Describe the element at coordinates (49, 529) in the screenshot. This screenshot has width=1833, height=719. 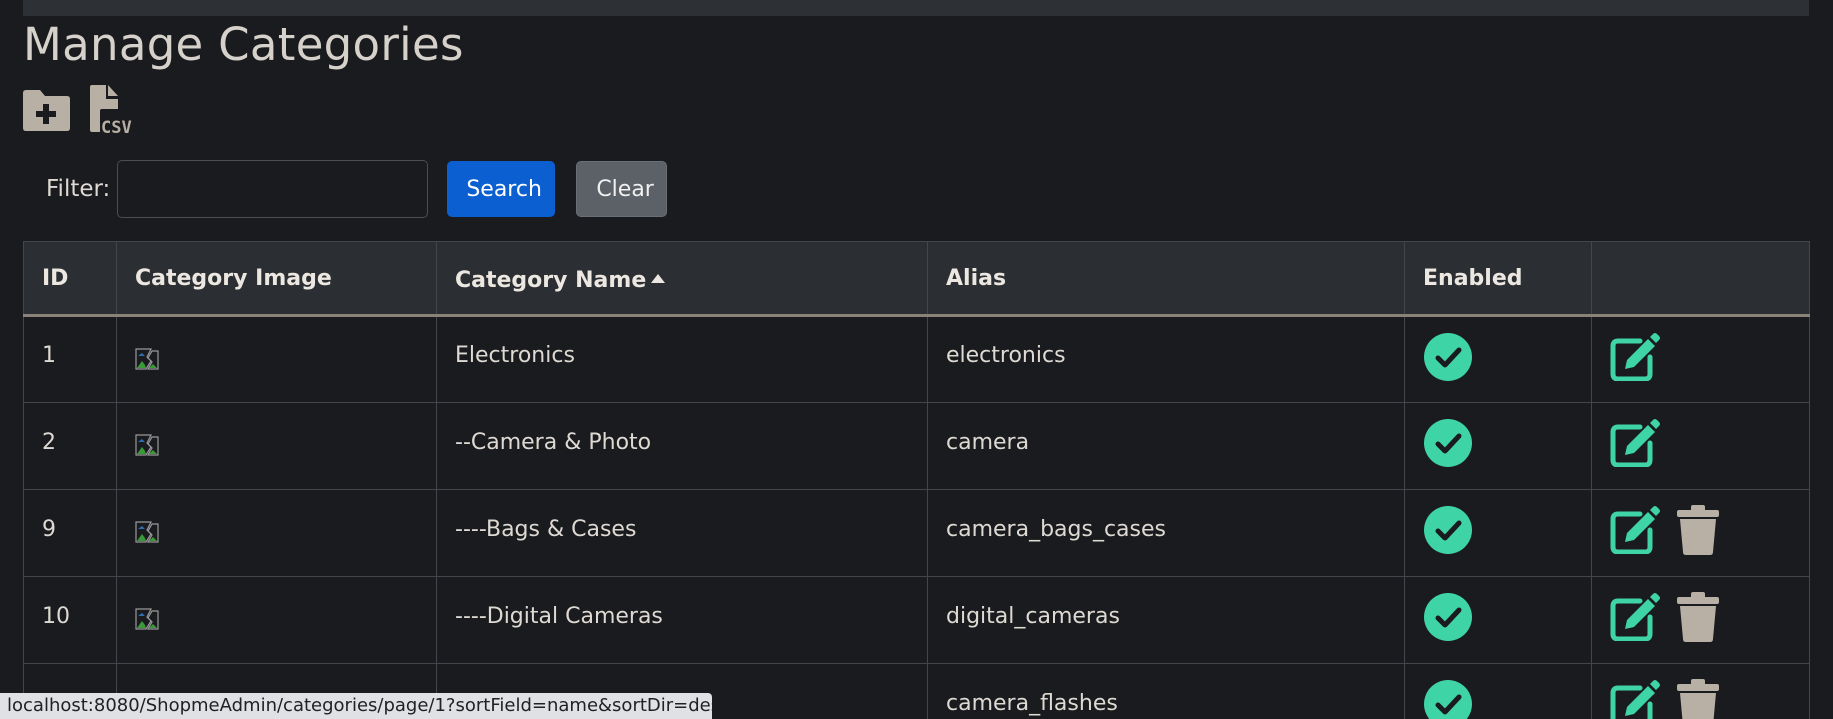
I see `category-id: 9` at that location.